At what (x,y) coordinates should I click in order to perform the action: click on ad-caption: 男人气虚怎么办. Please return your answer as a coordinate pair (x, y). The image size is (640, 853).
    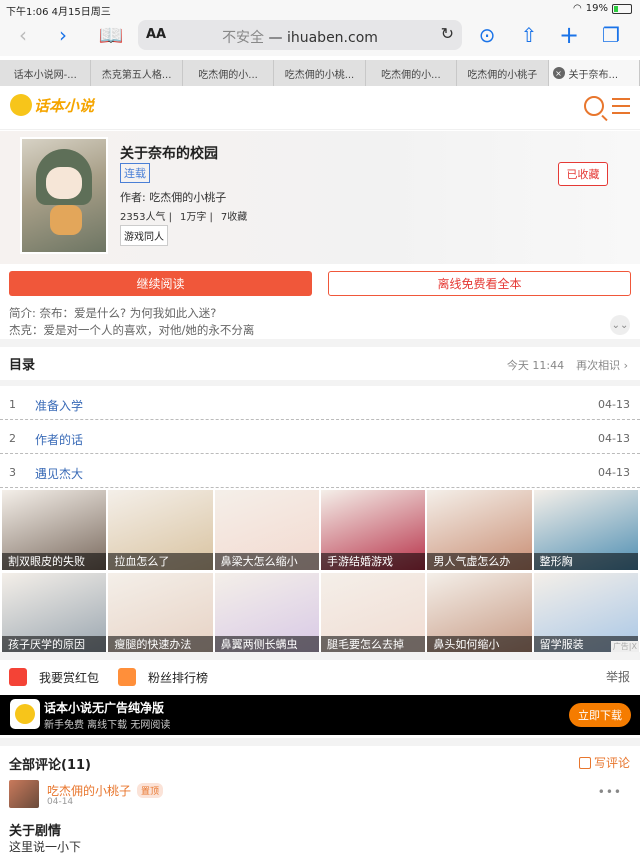
    Looking at the image, I should click on (479, 561).